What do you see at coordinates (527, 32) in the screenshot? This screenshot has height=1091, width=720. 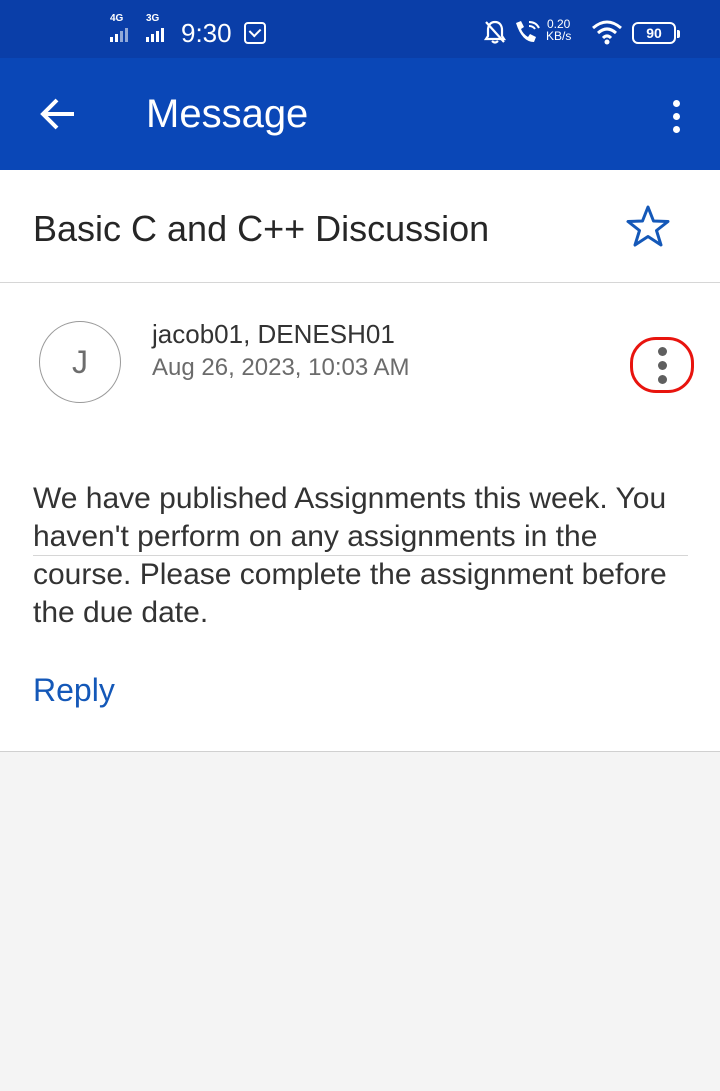 I see `wifi-call-icon` at bounding box center [527, 32].